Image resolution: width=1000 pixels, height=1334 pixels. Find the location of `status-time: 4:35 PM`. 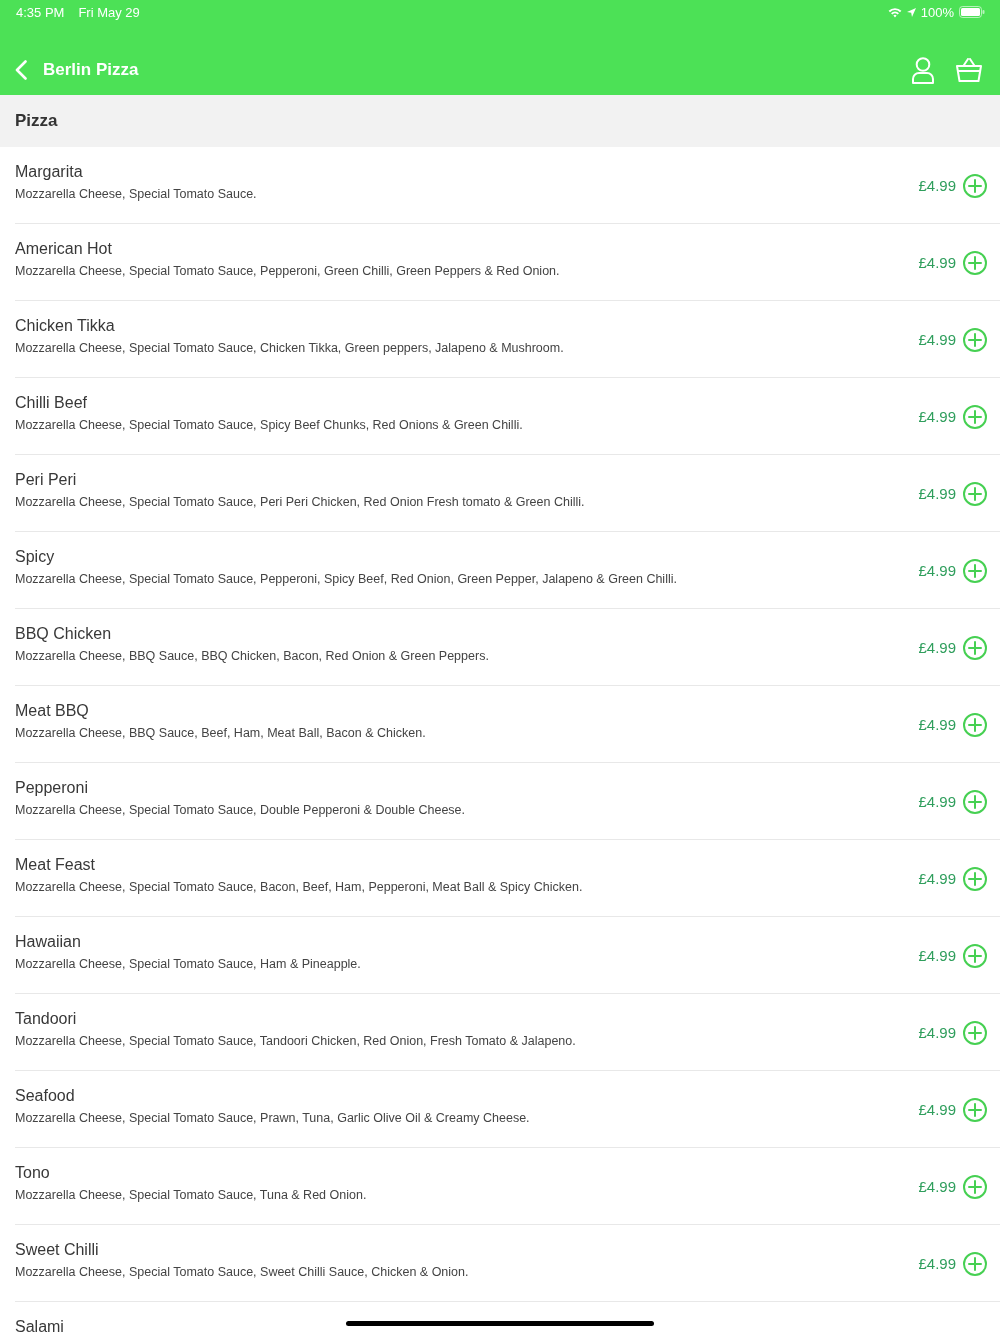

status-time: 4:35 PM is located at coordinates (40, 12).